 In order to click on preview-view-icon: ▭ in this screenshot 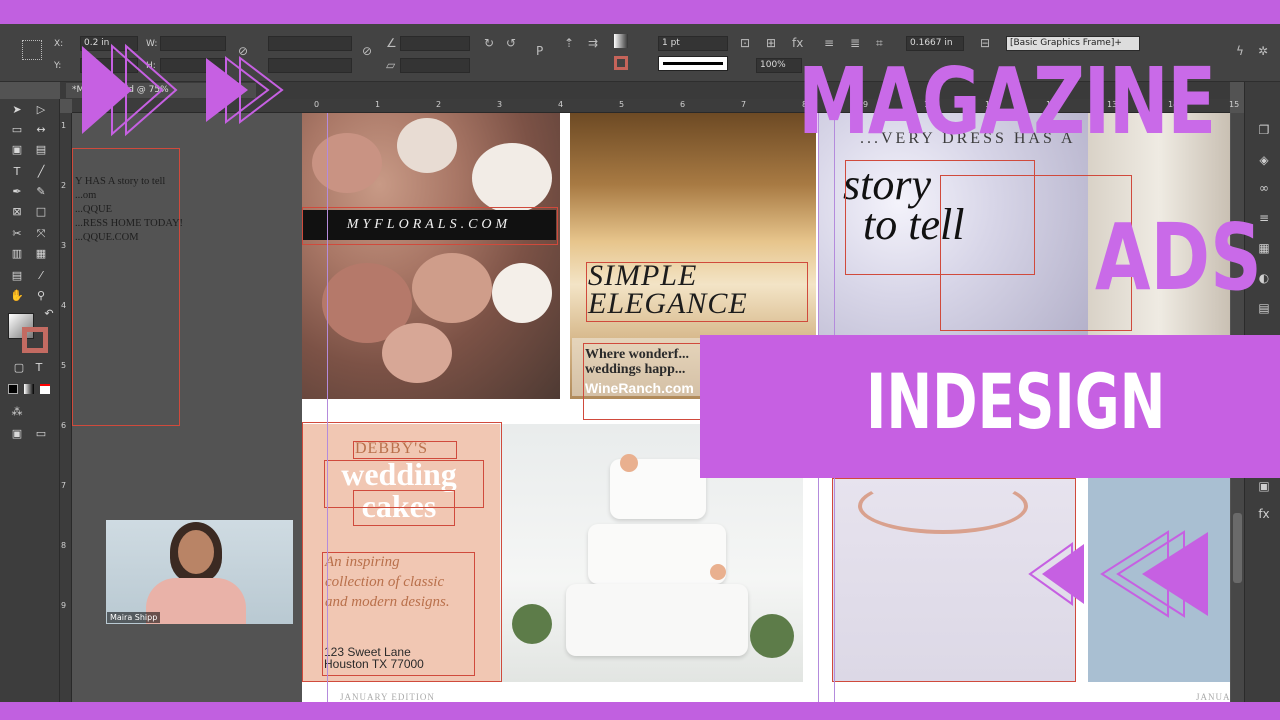, I will do `click(41, 434)`.